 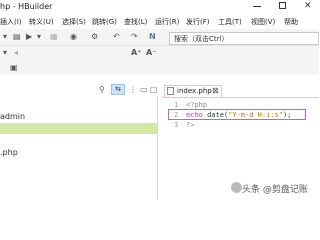 What do you see at coordinates (17, 37) in the screenshot?
I see `new-file-icon: ▤` at bounding box center [17, 37].